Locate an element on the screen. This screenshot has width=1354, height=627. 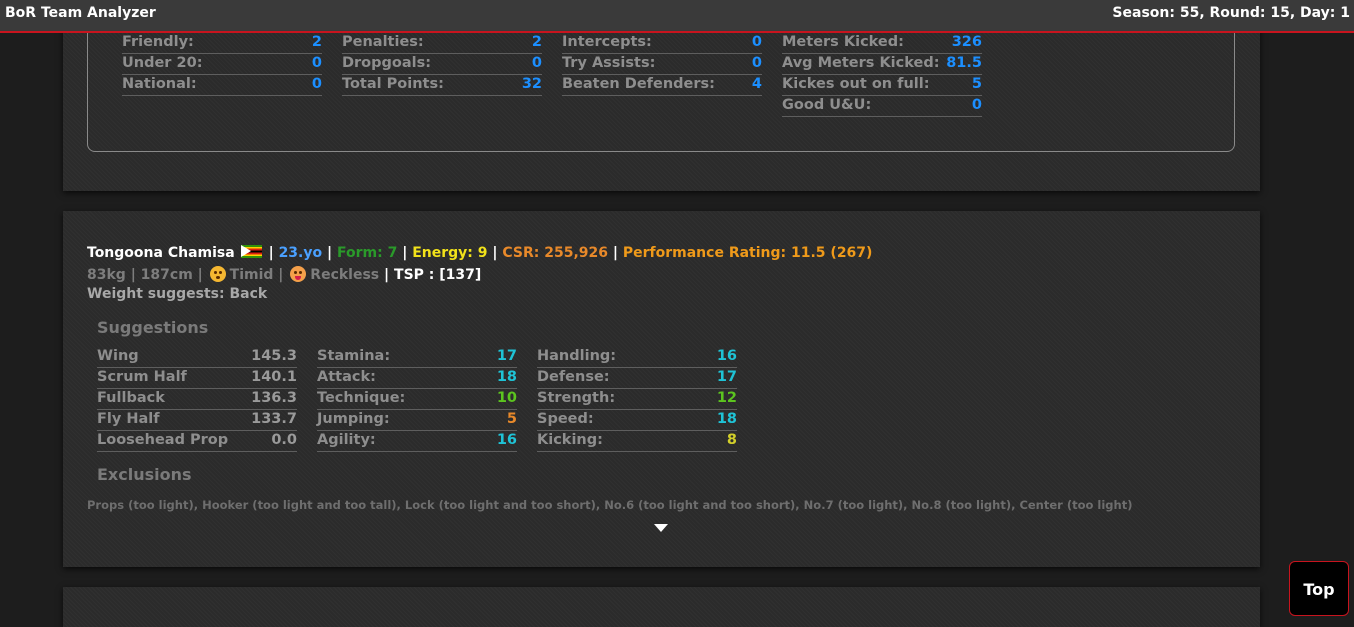
stat-row: Handling: 16 is located at coordinates (637, 357).